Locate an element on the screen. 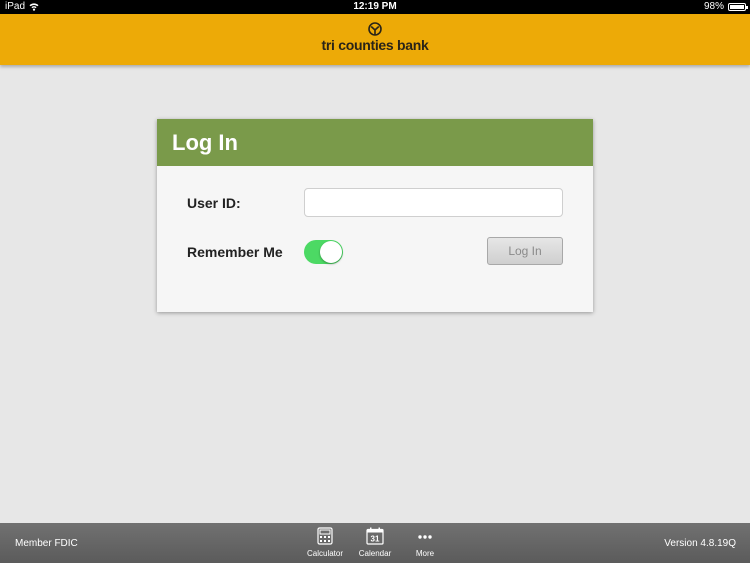 The image size is (750, 563). logo-text: tri counties bank is located at coordinates (375, 45).